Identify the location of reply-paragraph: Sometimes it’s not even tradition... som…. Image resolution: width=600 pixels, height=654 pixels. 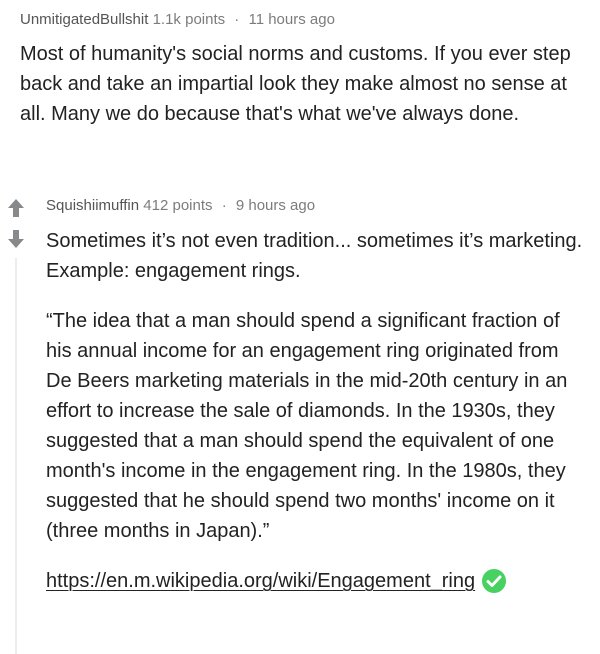
(314, 256).